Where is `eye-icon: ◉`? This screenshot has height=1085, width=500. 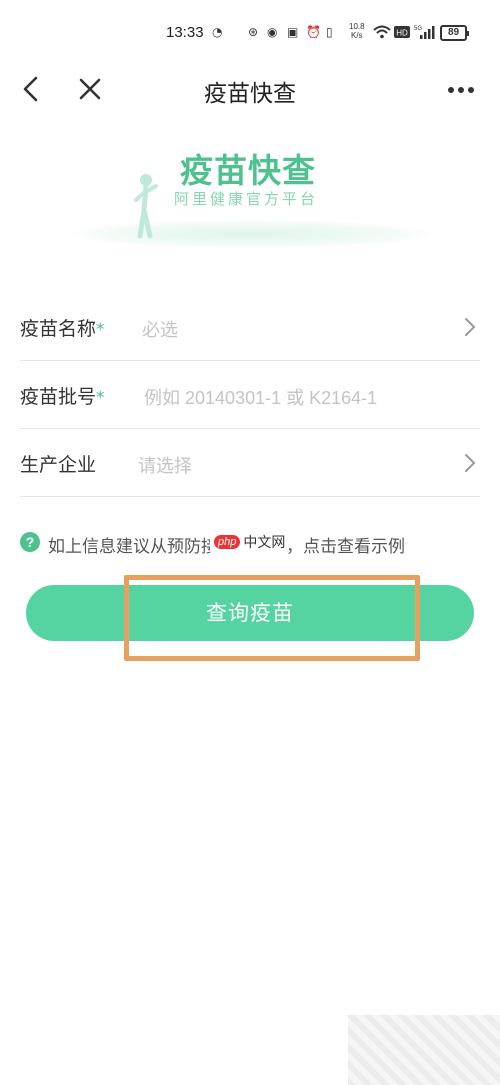 eye-icon: ◉ is located at coordinates (272, 32).